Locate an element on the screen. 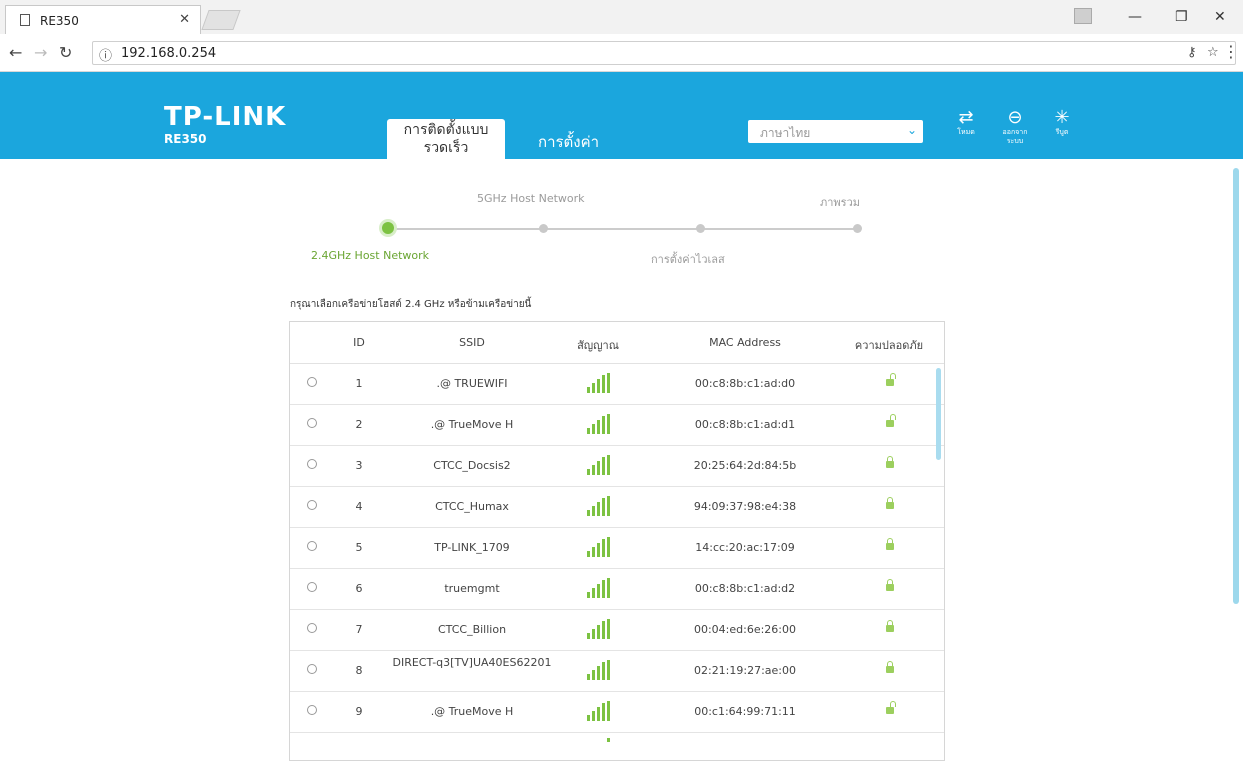 This screenshot has width=1243, height=761. minimize-icon: — is located at coordinates (1135, 17).